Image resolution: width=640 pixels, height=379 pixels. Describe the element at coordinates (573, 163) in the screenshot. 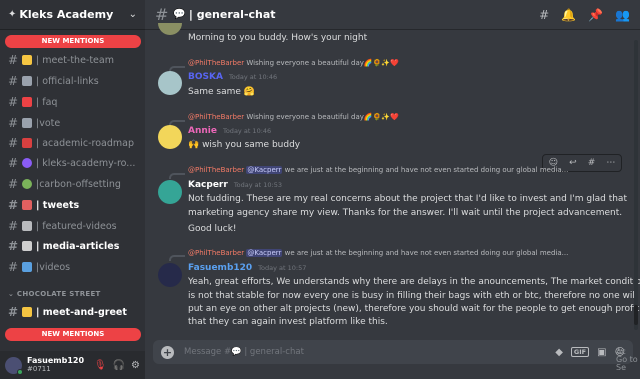

I see `reply-icon: ↩` at that location.